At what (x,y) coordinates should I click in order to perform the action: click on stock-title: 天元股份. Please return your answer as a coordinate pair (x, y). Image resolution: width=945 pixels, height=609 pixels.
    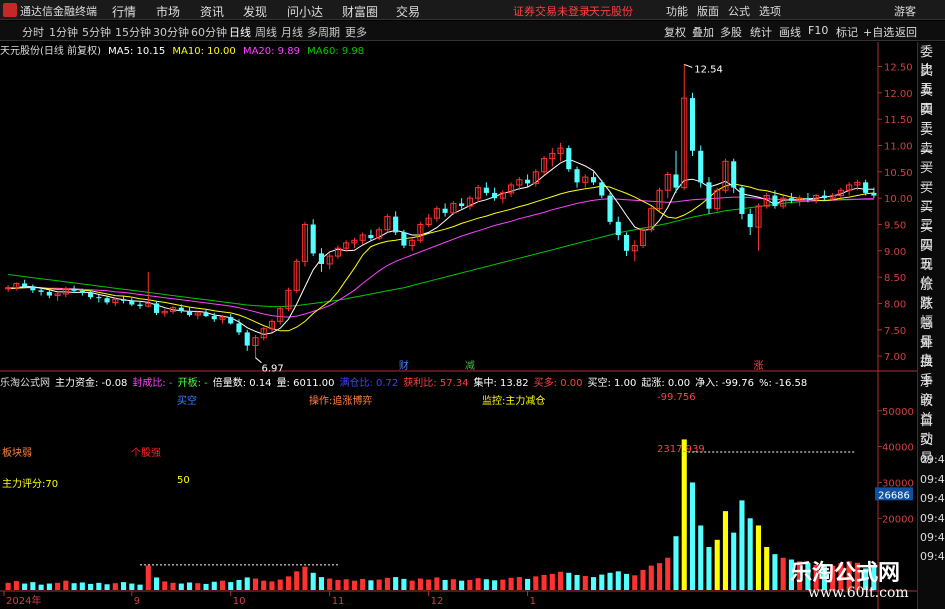
    Looking at the image, I should click on (611, 11).